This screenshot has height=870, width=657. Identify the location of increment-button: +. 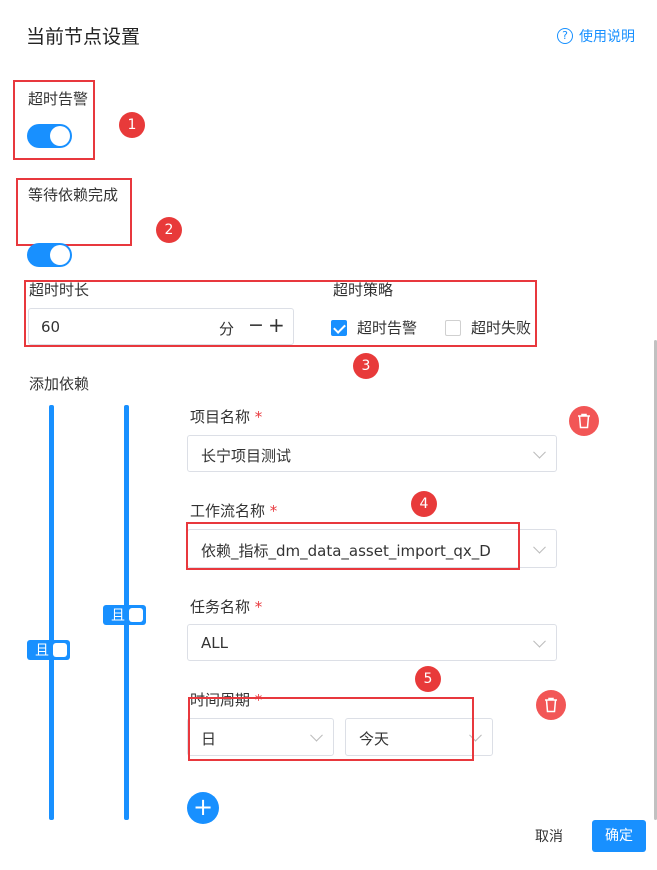
(276, 325).